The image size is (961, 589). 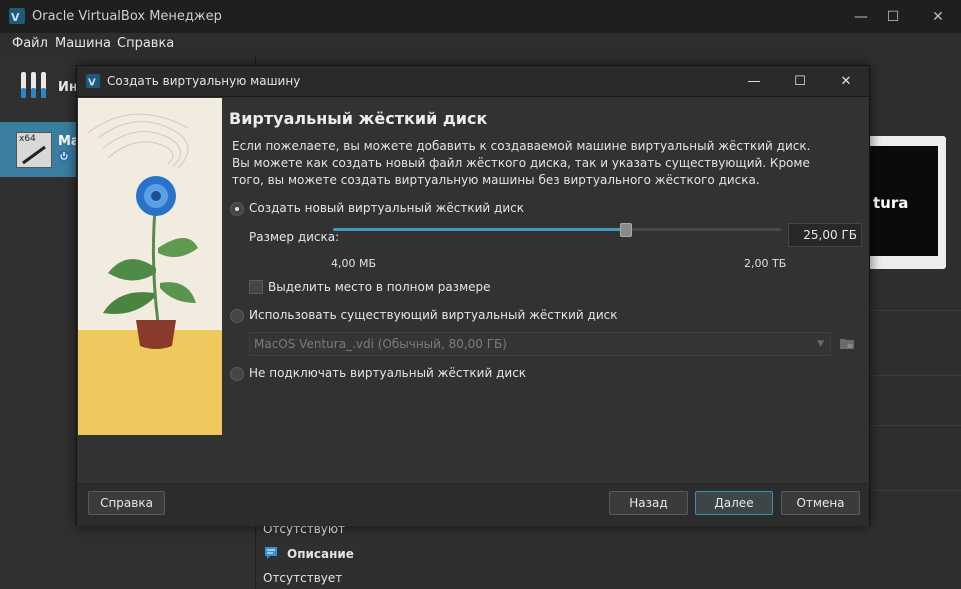 I want to click on slider-min-label: 4,00 МБ, so click(x=354, y=263).